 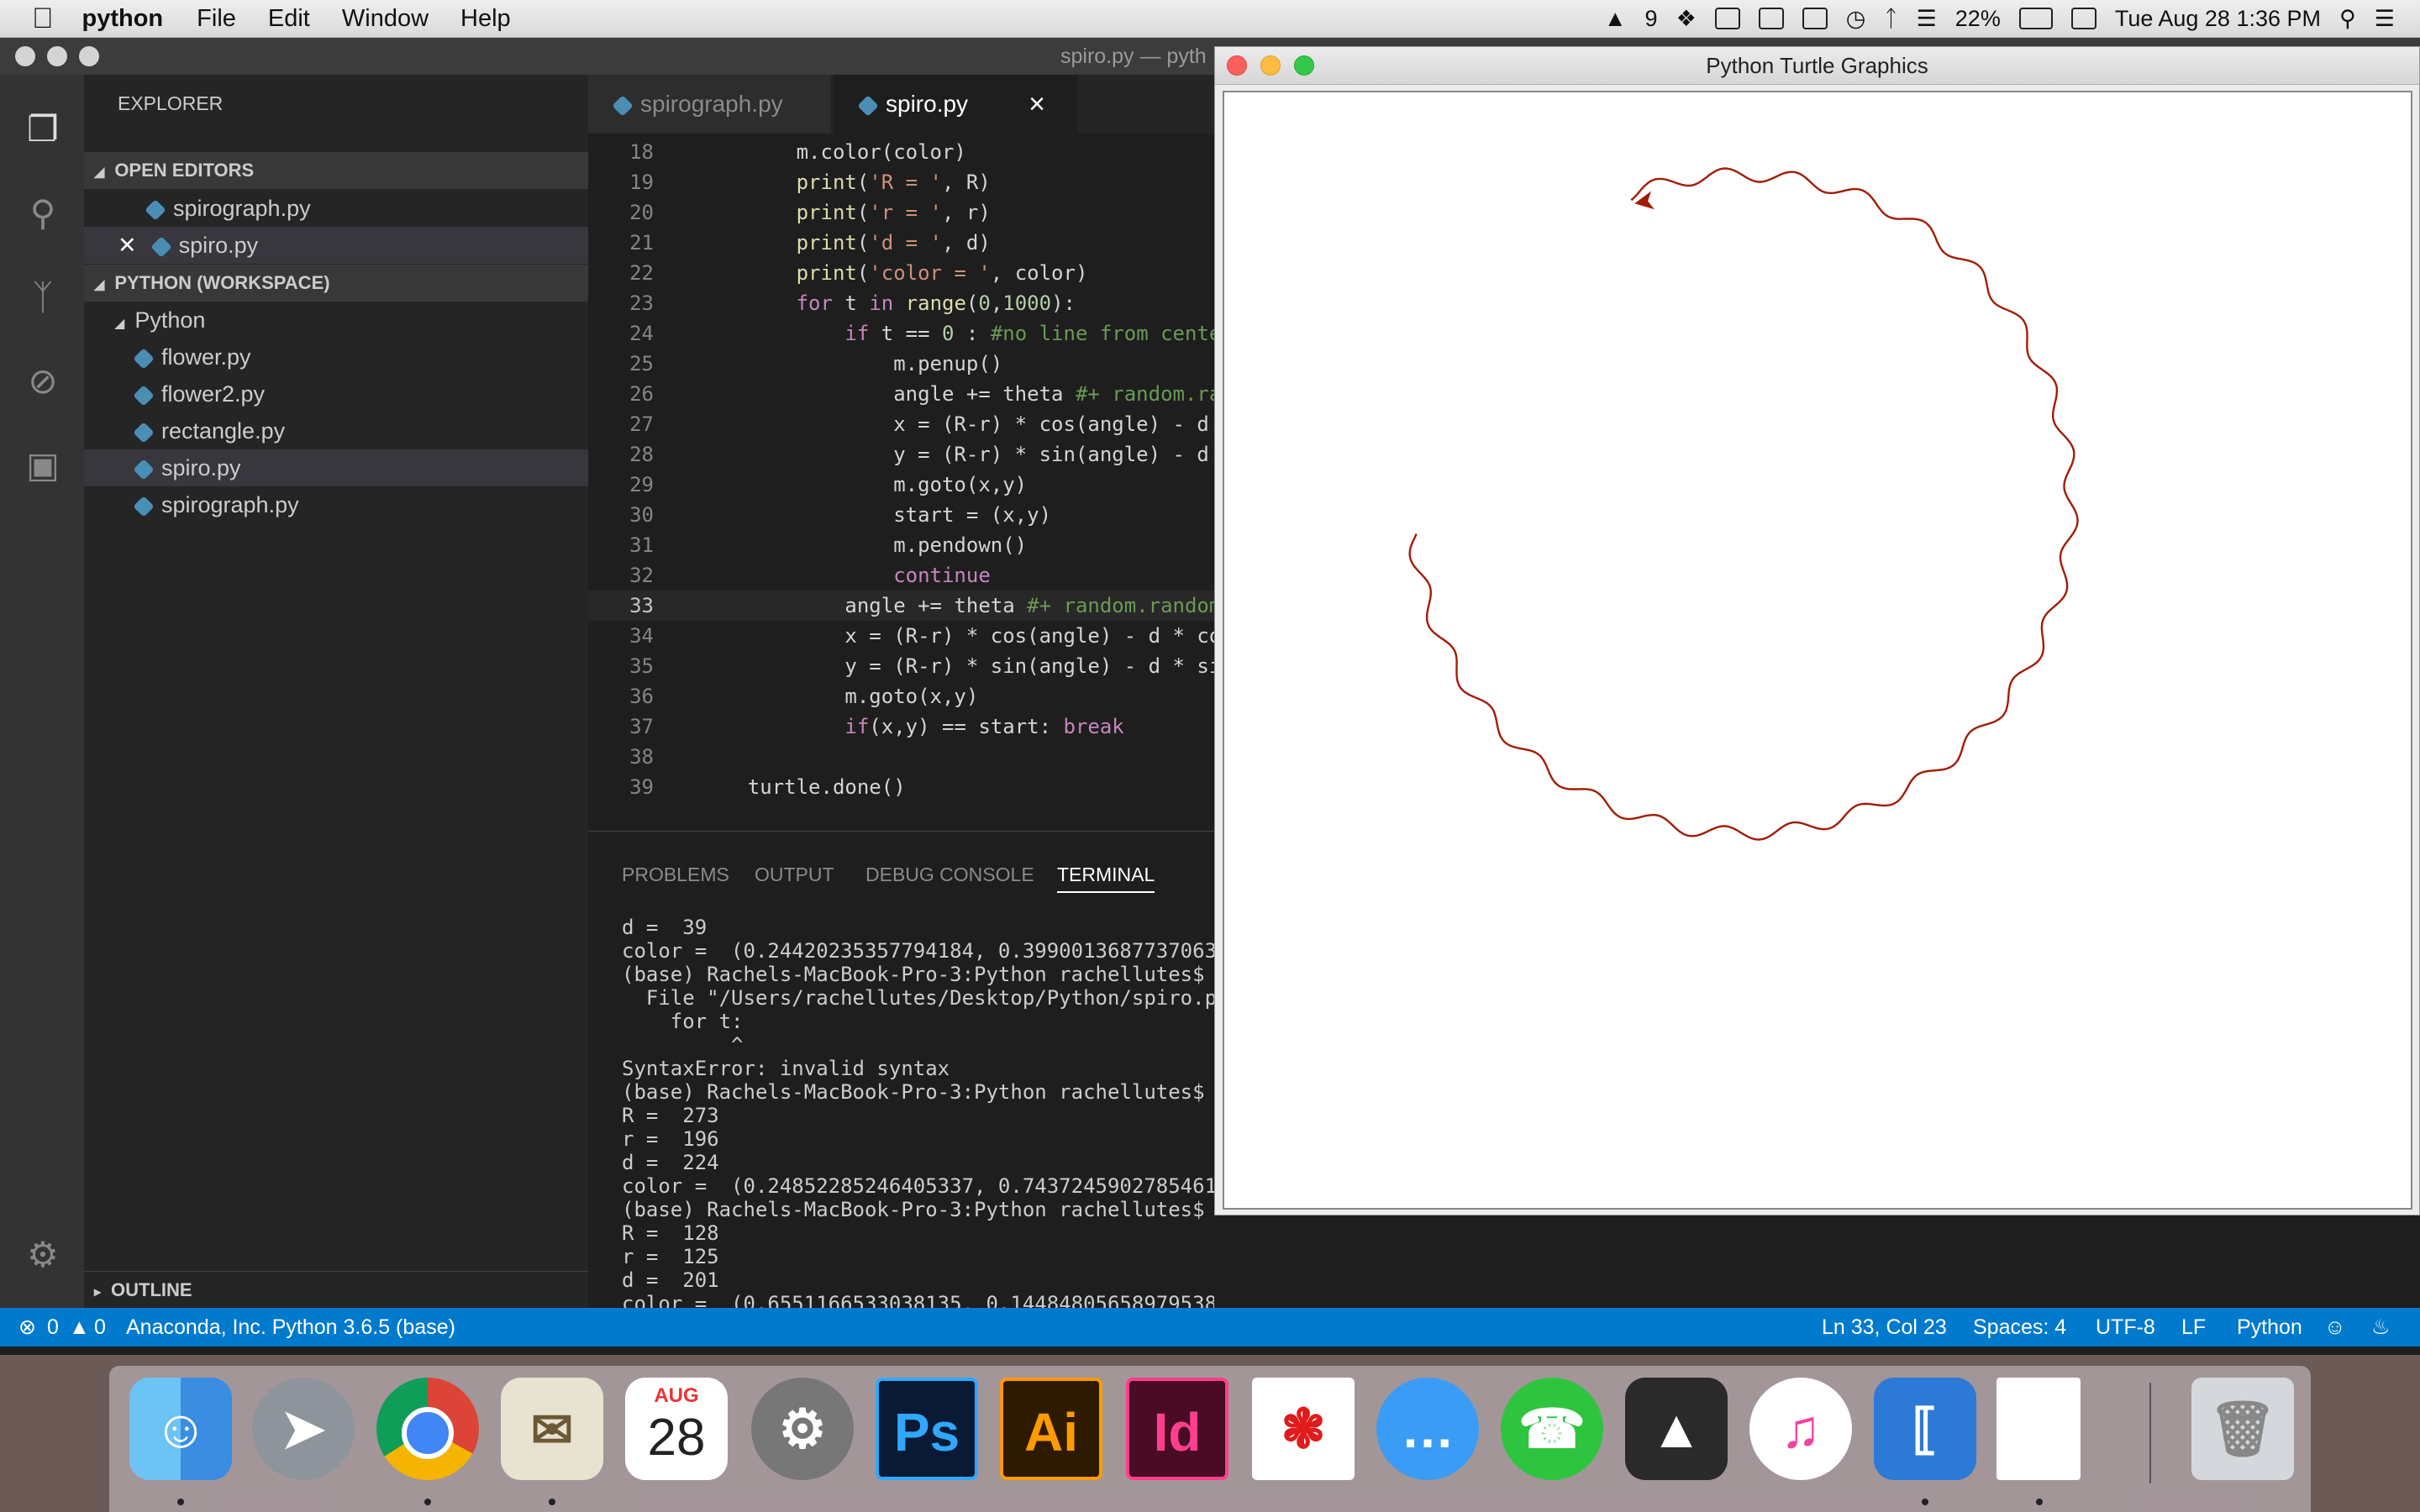 What do you see at coordinates (956, 104) in the screenshot?
I see `tab-spiro: spiro.py ×` at bounding box center [956, 104].